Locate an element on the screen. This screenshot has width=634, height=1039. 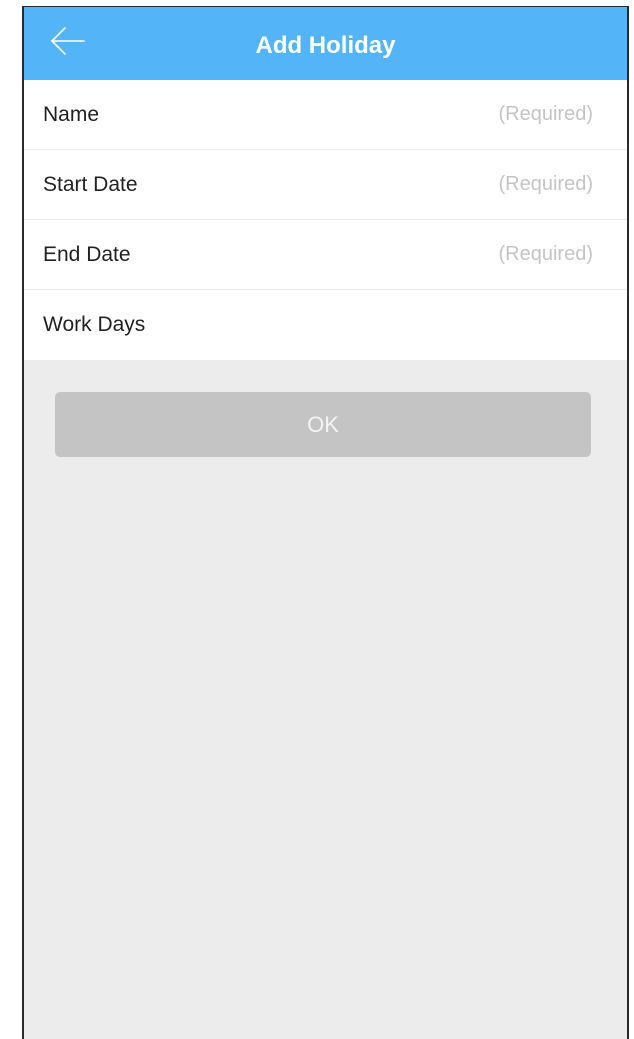
name-field: Name (Required) is located at coordinates (325, 115).